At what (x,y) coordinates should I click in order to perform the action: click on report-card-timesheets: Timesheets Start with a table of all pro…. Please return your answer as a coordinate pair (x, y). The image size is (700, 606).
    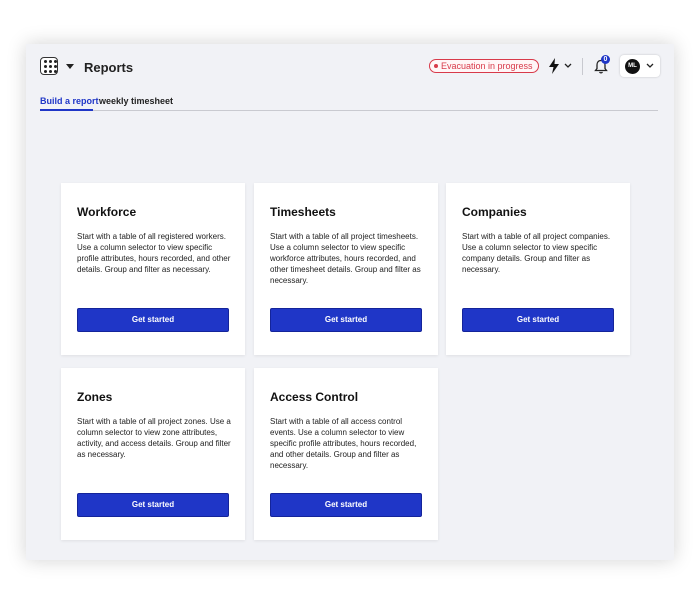
    Looking at the image, I should click on (346, 269).